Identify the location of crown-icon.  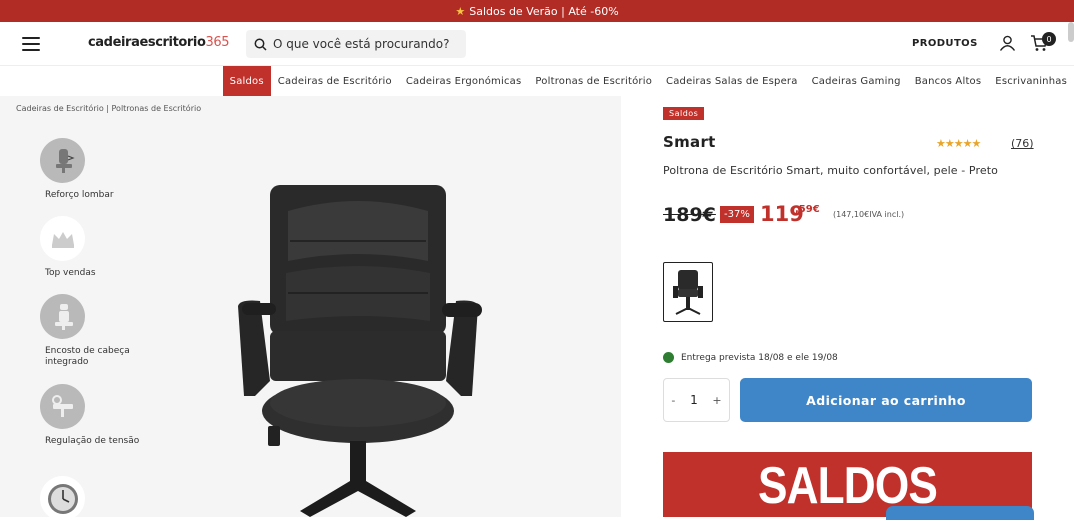
(62, 238).